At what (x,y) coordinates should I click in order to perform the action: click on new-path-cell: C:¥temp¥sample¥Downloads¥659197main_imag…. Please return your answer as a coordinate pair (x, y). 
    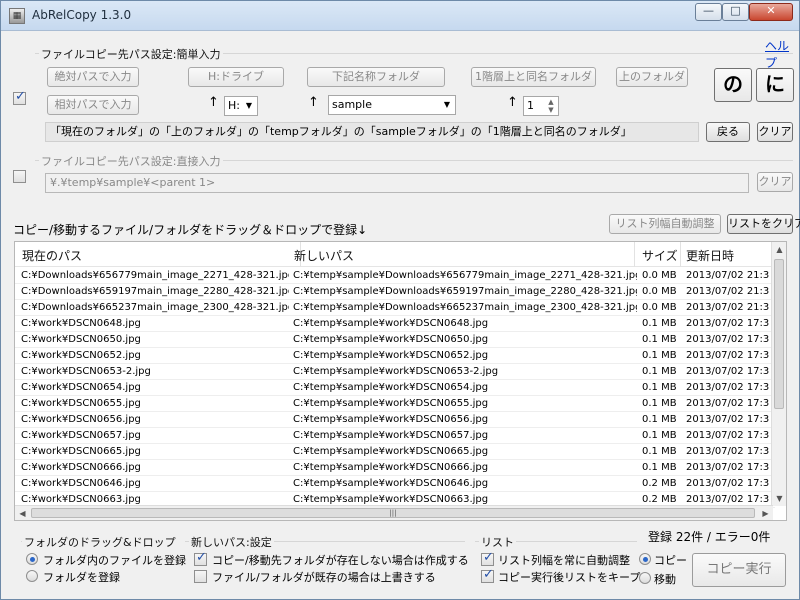
    Looking at the image, I should click on (465, 291).